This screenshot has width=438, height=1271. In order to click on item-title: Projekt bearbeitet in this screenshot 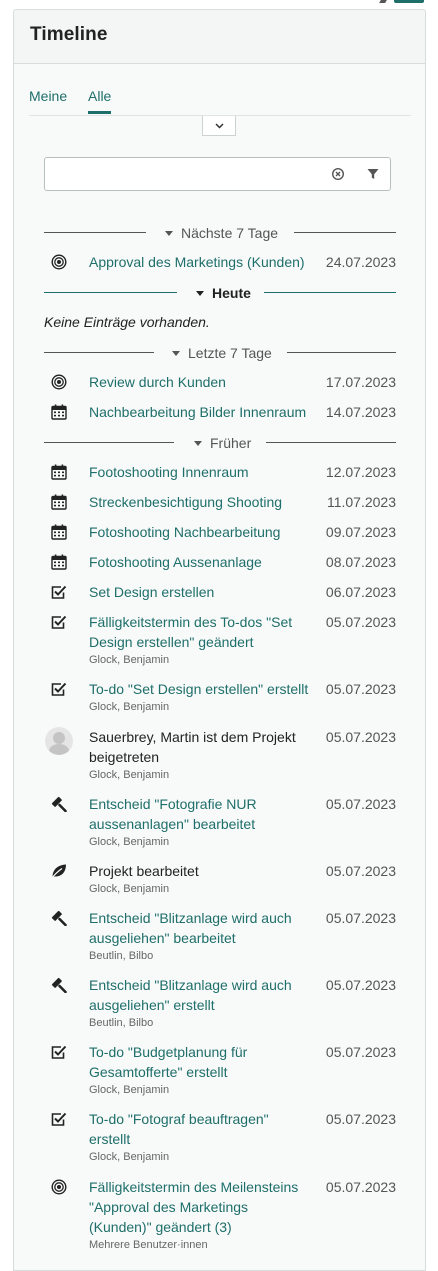, I will do `click(144, 871)`.